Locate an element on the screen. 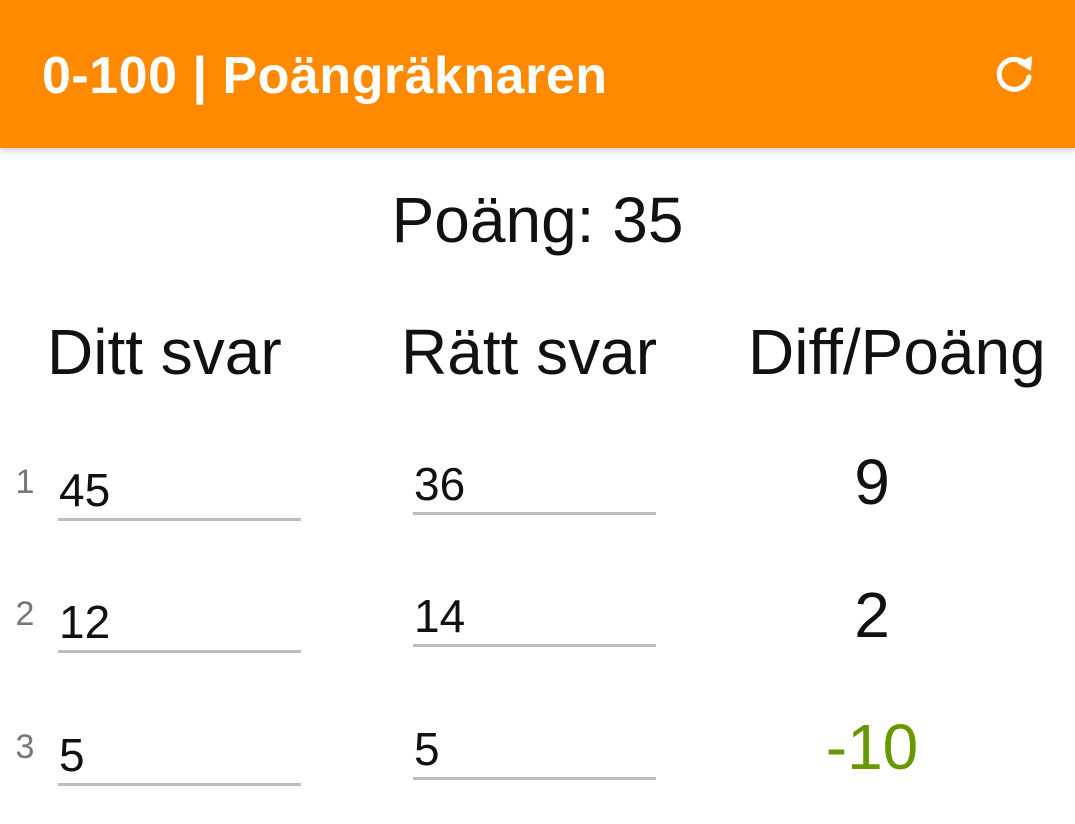 This screenshot has width=1075, height=824. diff-value: -10 is located at coordinates (872, 747).